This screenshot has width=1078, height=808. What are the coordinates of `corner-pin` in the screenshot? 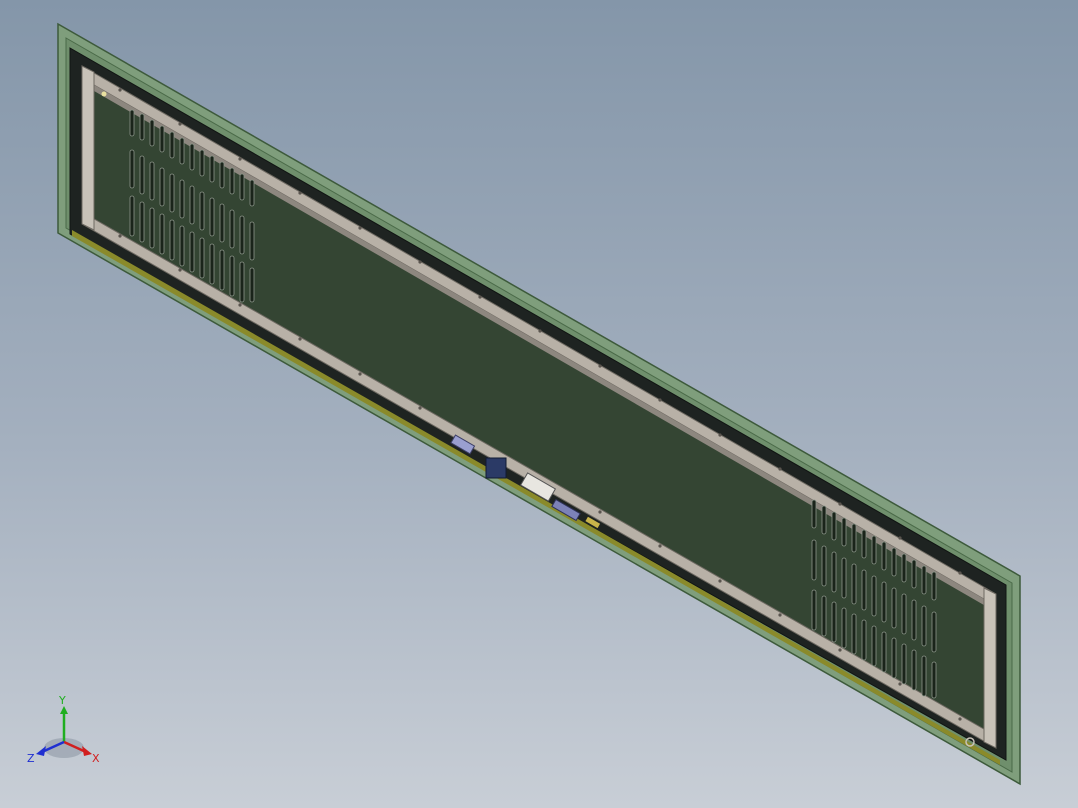 It's located at (104, 94).